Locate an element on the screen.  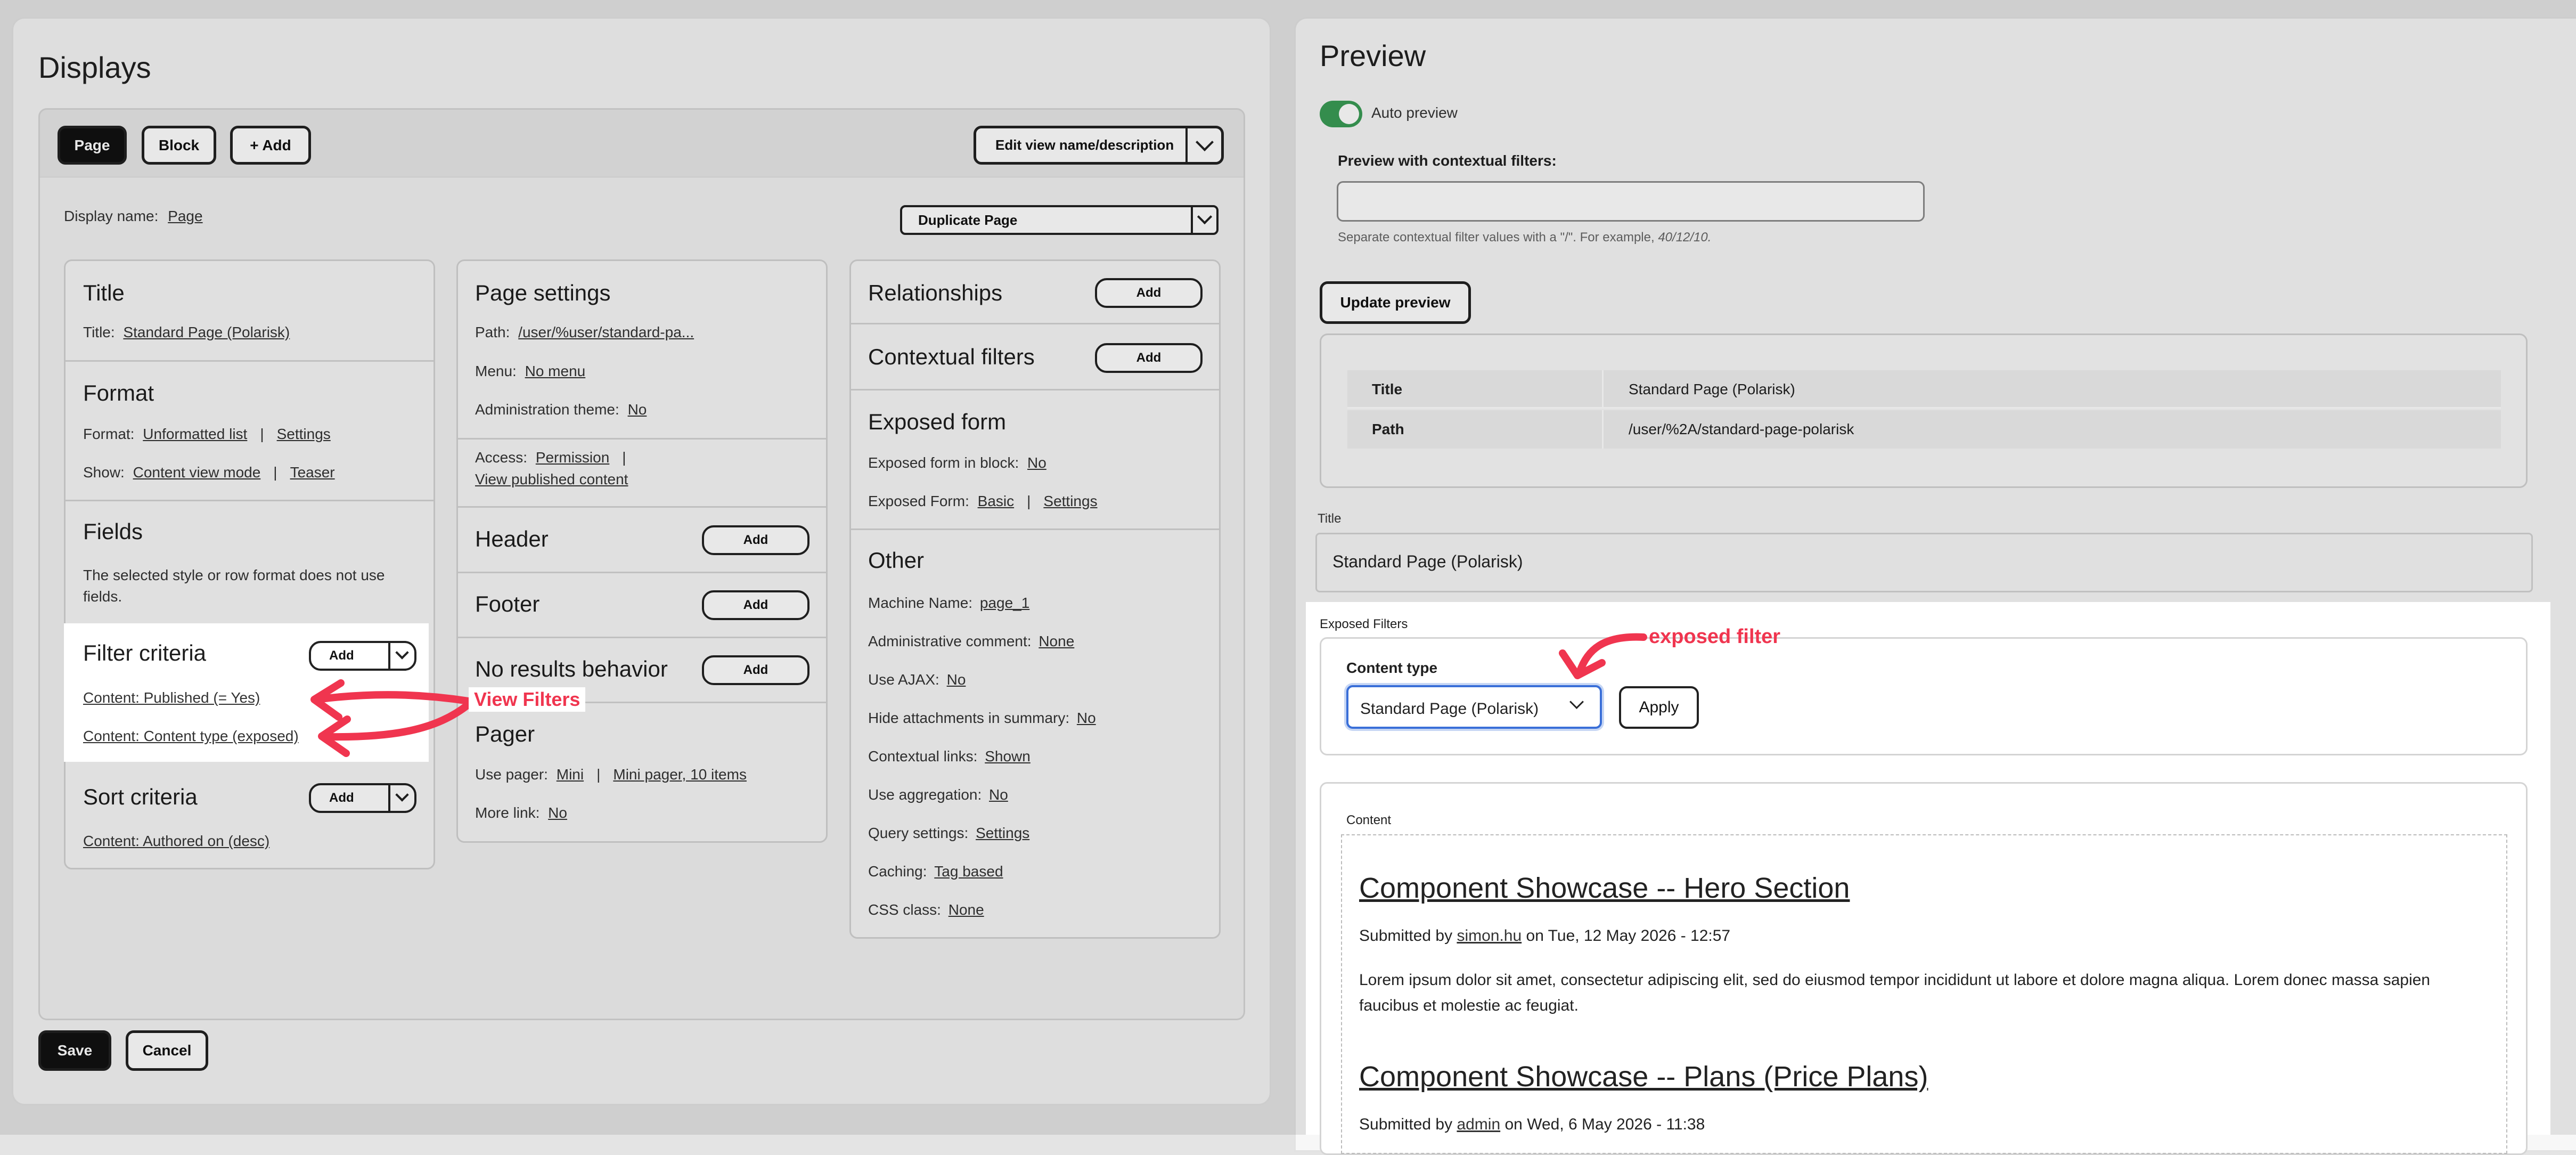
machine-name-link: page_1 is located at coordinates (1004, 603).